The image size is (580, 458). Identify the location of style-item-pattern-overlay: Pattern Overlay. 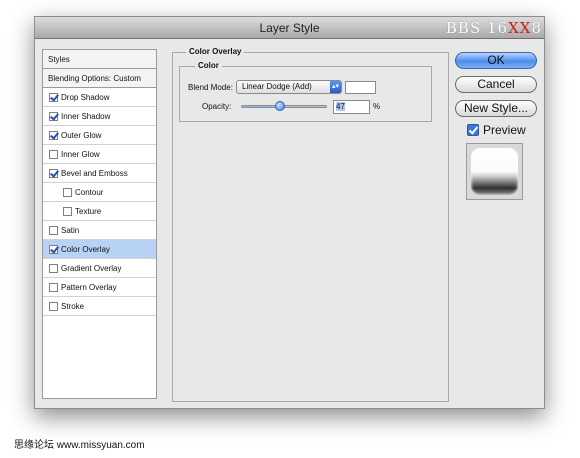
(99, 287).